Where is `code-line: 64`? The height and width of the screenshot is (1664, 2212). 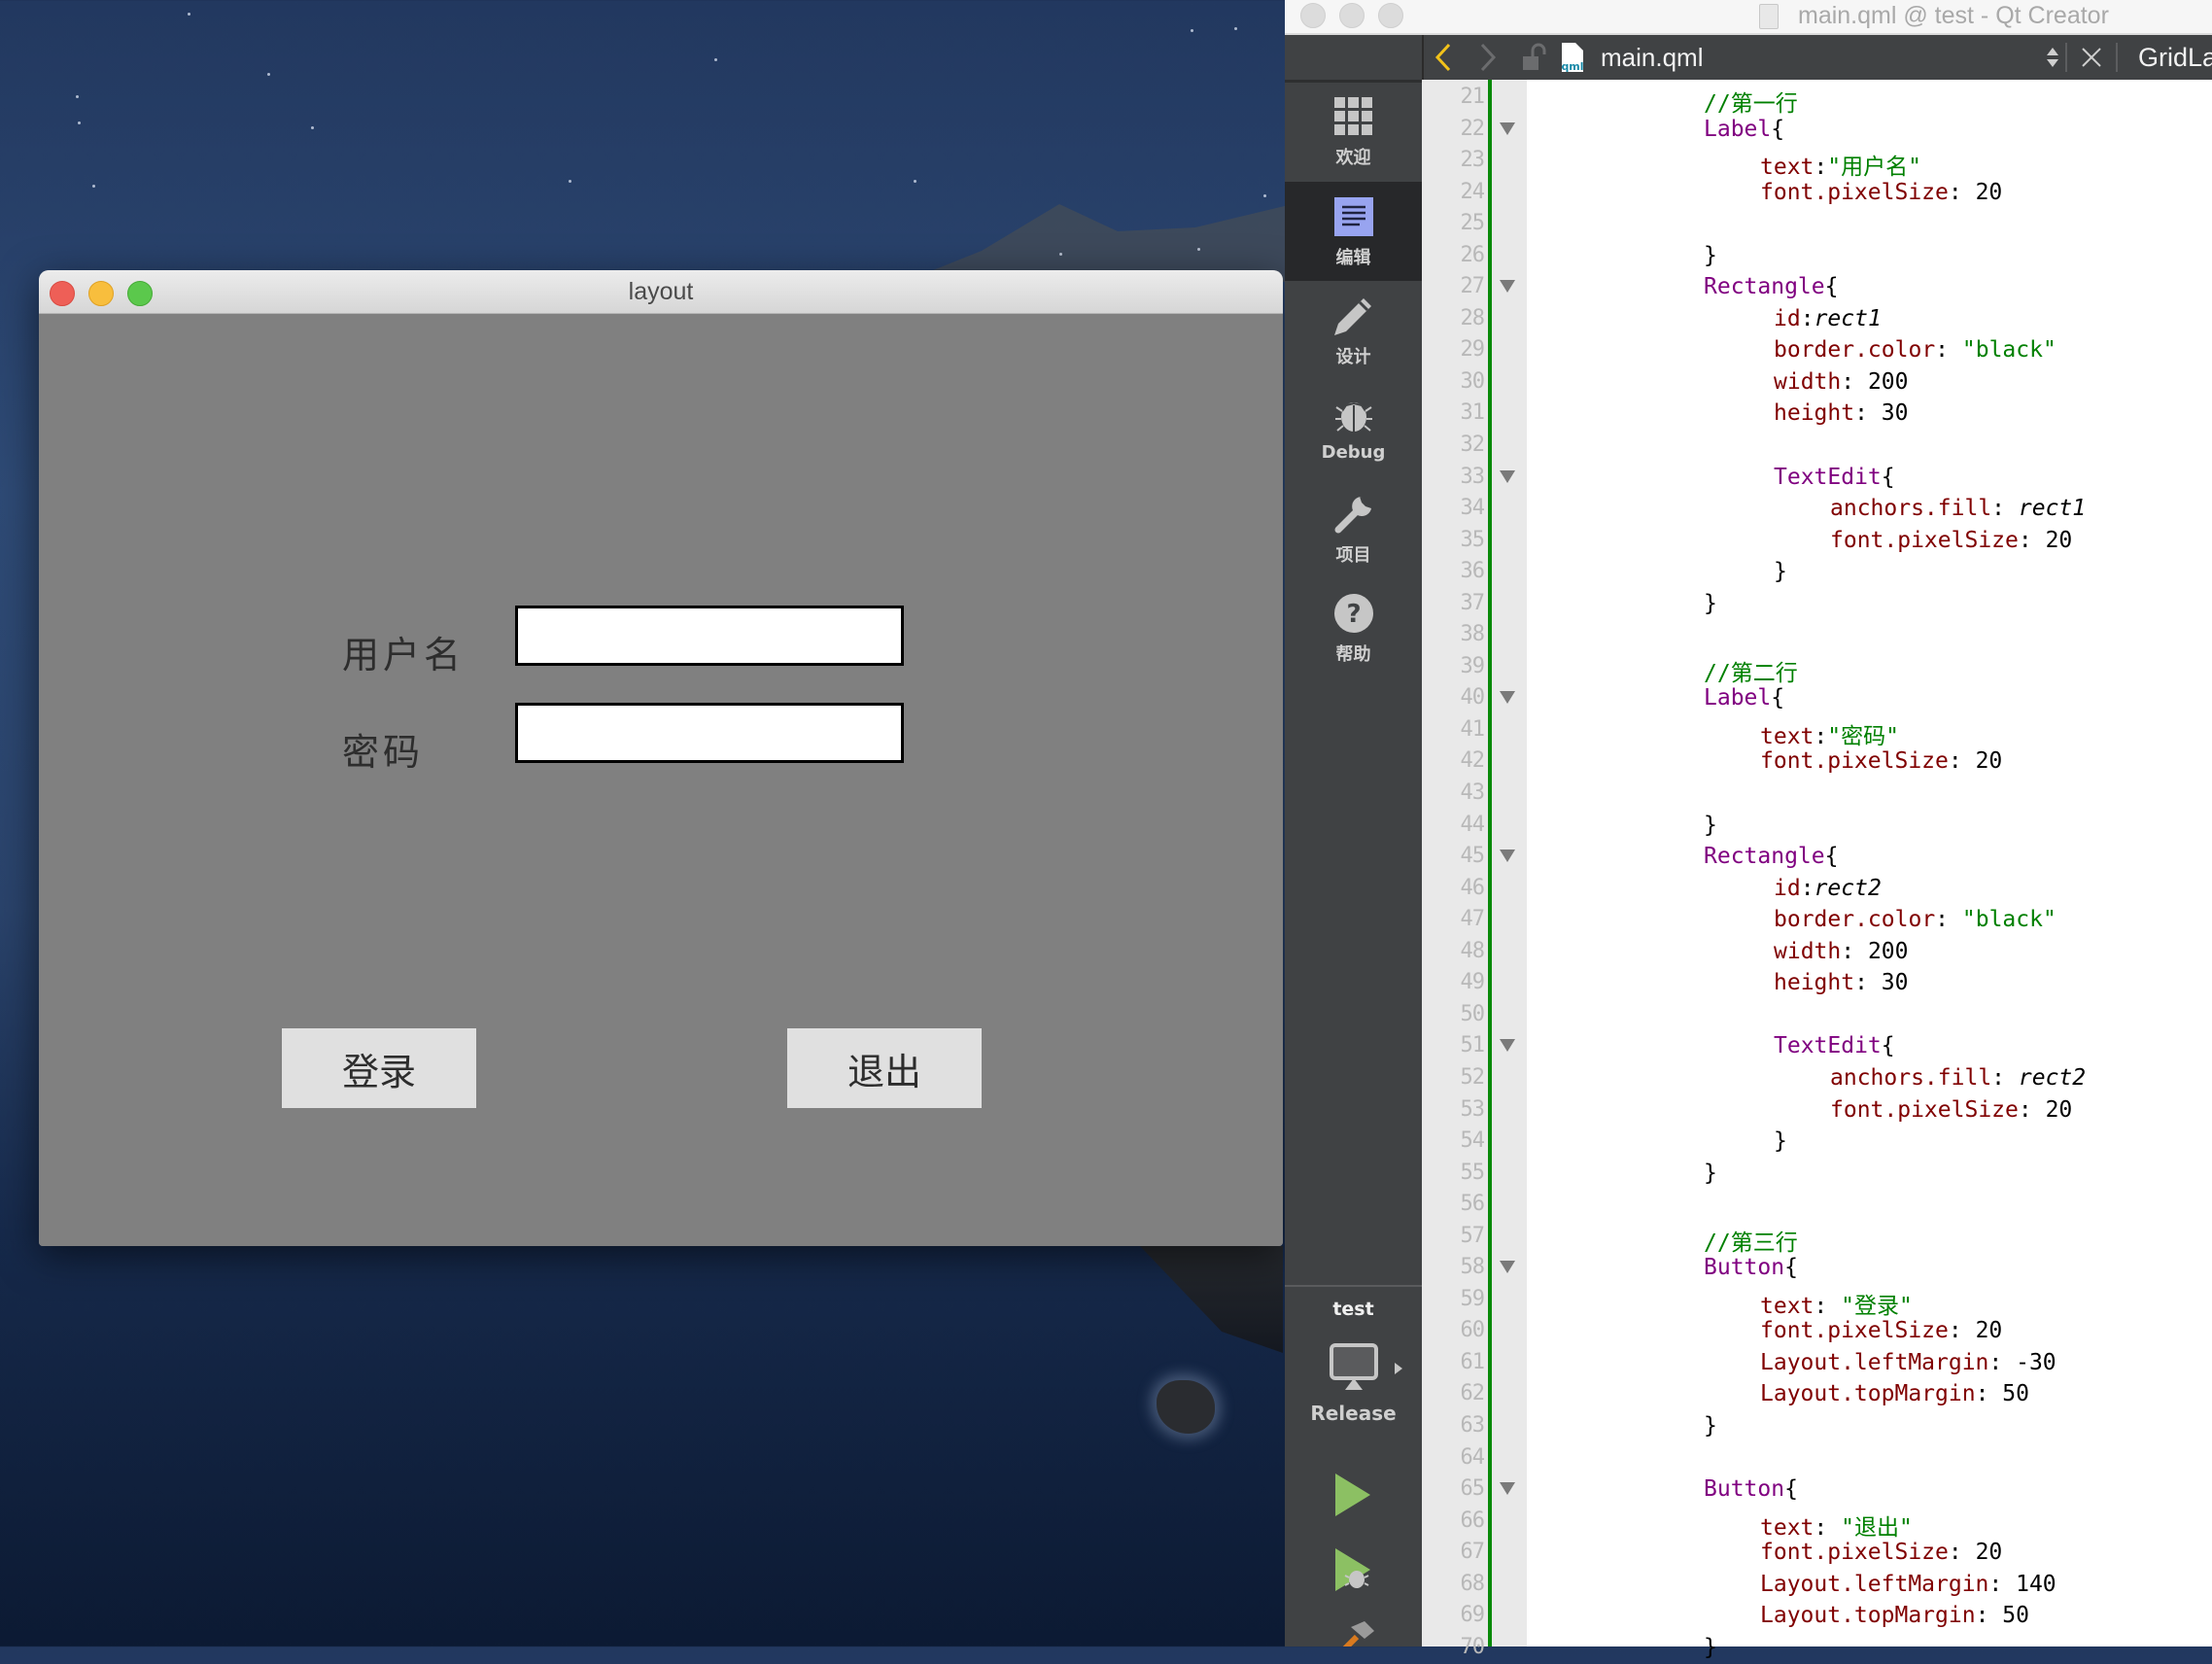 code-line: 64 is located at coordinates (1817, 1459).